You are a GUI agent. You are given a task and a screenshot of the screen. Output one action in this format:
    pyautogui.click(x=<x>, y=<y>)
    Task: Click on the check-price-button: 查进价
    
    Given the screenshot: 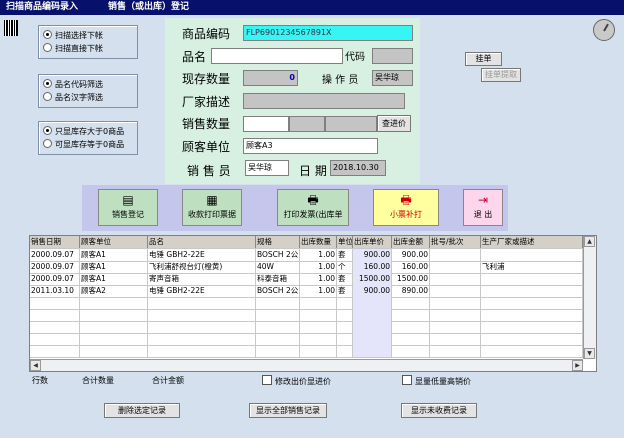 What is the action you would take?
    pyautogui.click(x=394, y=123)
    